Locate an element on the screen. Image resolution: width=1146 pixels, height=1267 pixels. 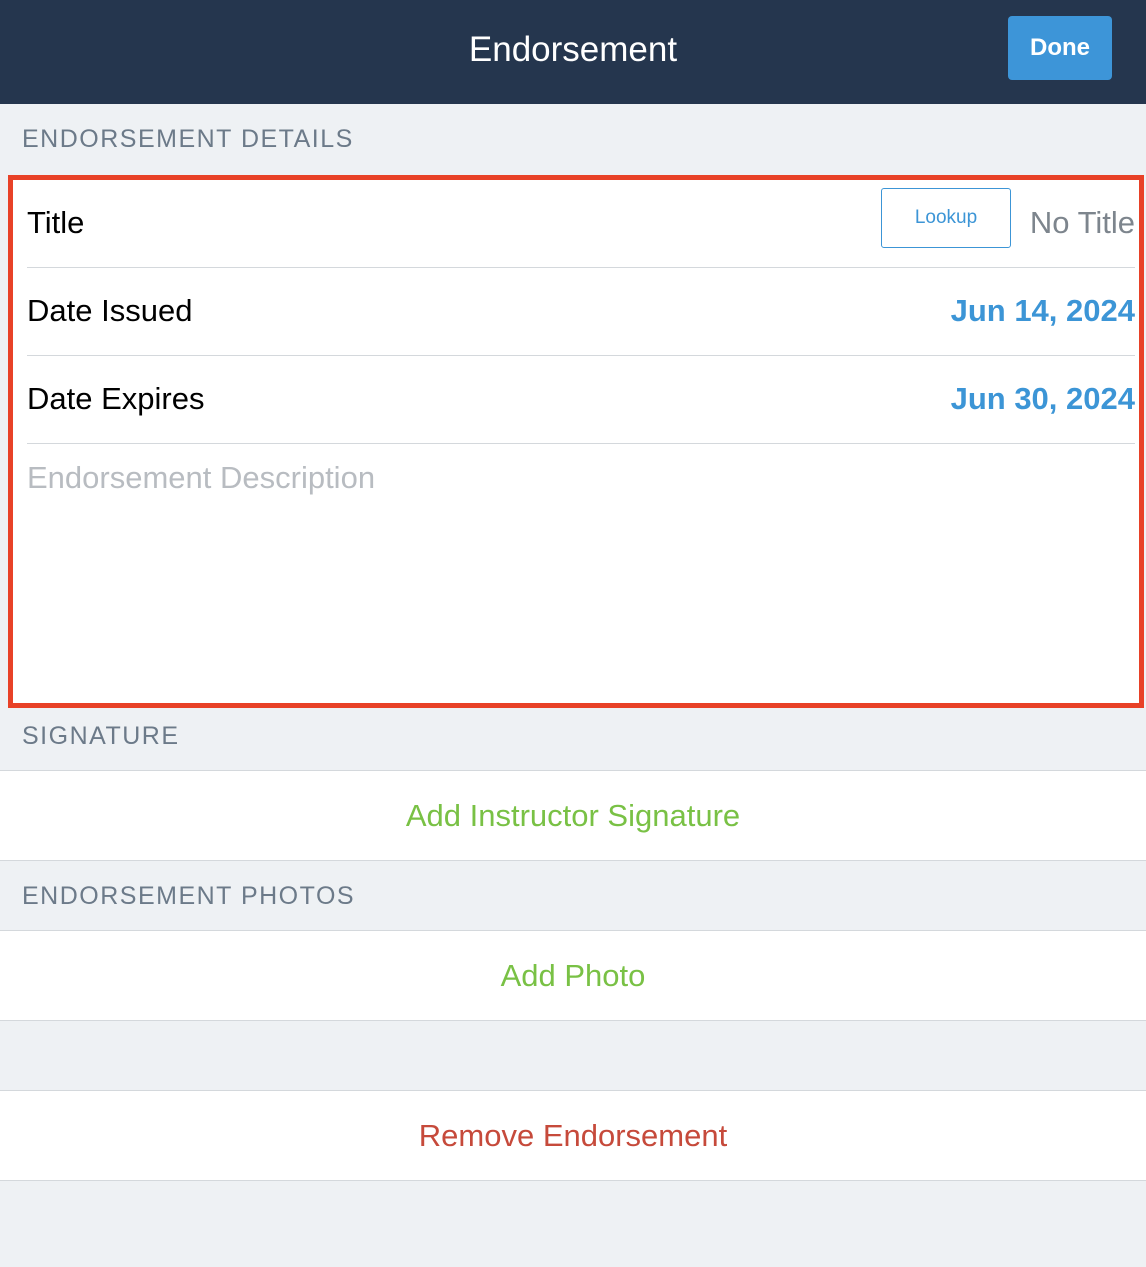
add-photo-button: Add Photo is located at coordinates (573, 975).